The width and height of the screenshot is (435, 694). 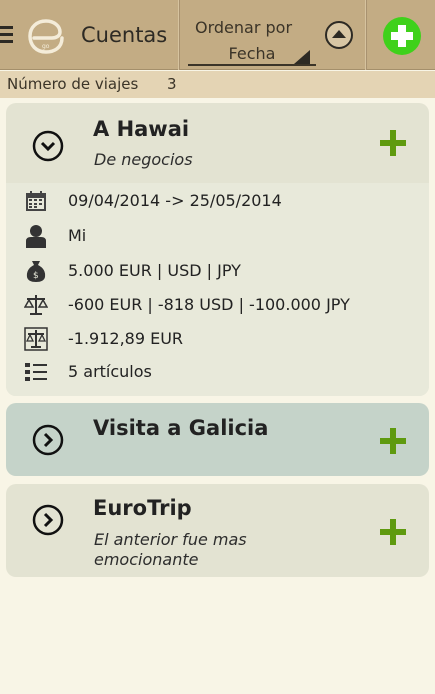 I want to click on detail-row-budget: $ 5.000 EUR | USD | JPY, so click(x=217, y=271).